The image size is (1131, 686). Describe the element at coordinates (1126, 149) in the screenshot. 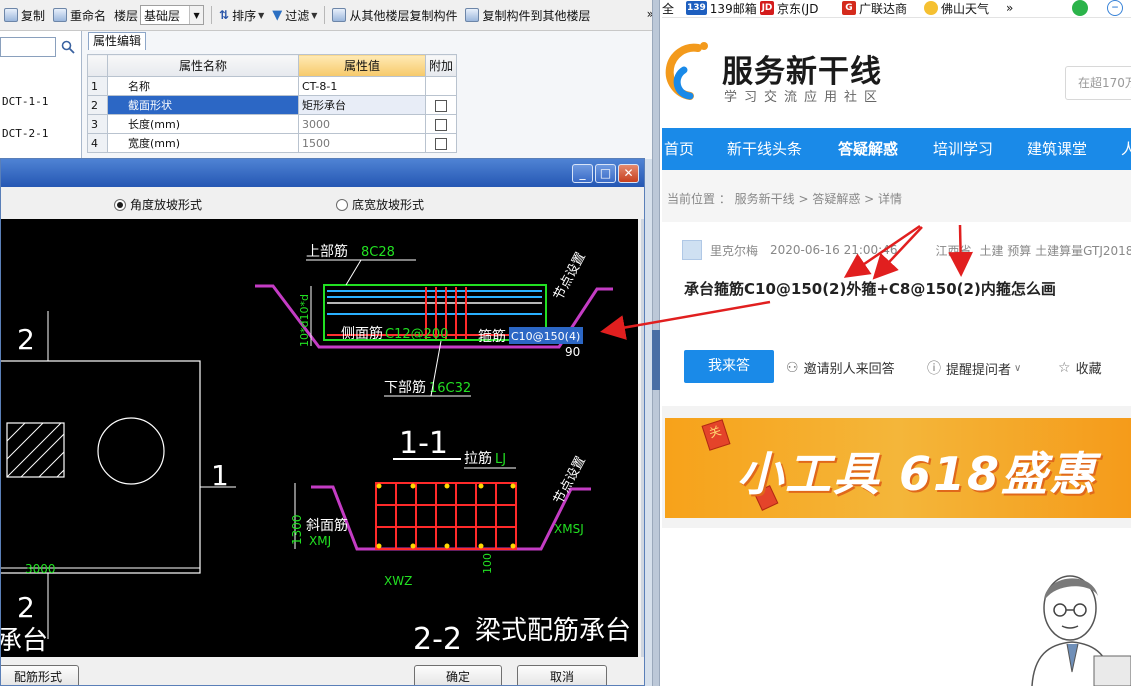

I see `nav-overflow: 人` at that location.